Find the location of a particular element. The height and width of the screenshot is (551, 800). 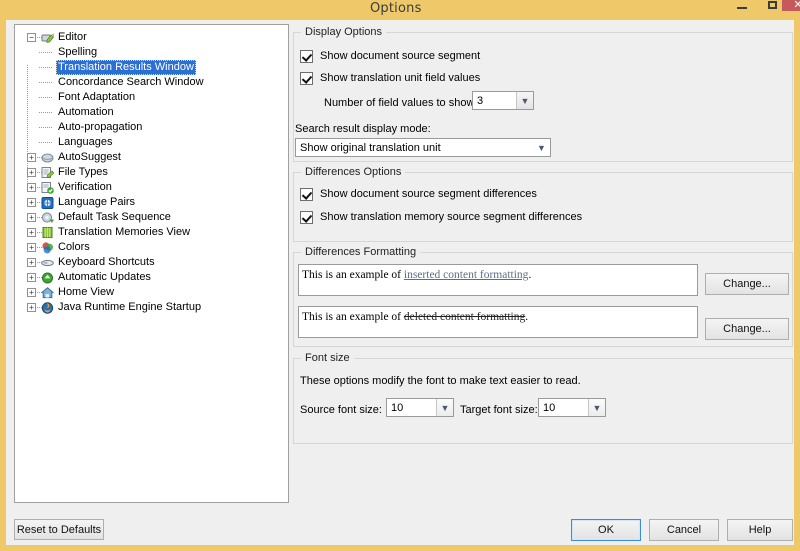

tree-item-label: Colors is located at coordinates (74, 247).